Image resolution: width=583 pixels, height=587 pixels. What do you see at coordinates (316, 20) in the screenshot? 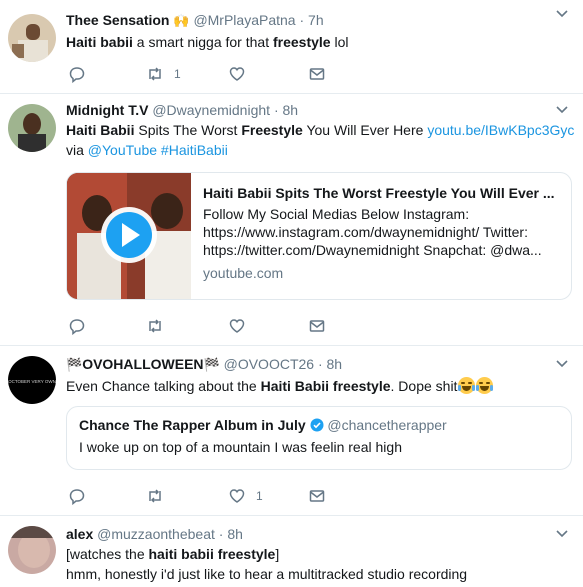
I see `timestamp: 7h` at bounding box center [316, 20].